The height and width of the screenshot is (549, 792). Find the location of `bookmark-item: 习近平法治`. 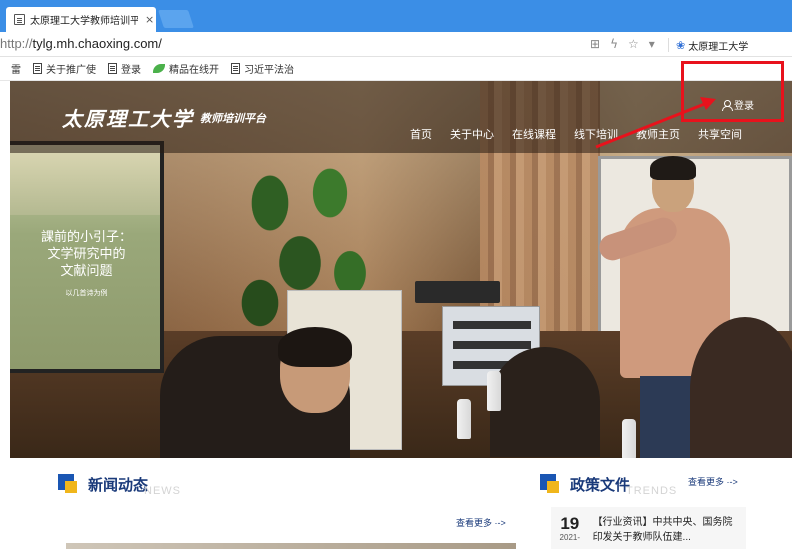

bookmark-item: 习近平法治 is located at coordinates (262, 68).